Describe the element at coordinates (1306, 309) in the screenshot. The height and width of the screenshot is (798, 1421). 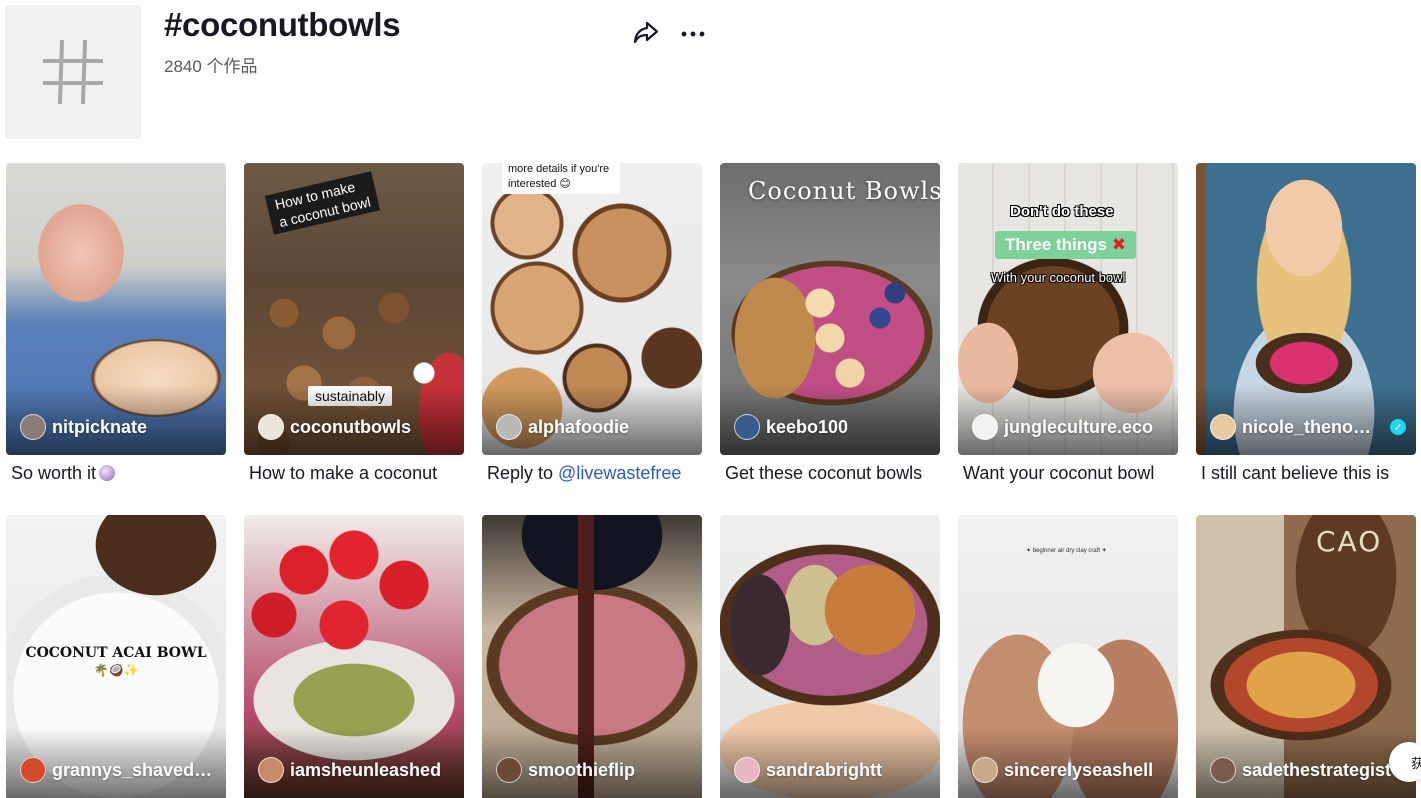
I see `video-thumbnail: nicole_thenom... ✓` at that location.